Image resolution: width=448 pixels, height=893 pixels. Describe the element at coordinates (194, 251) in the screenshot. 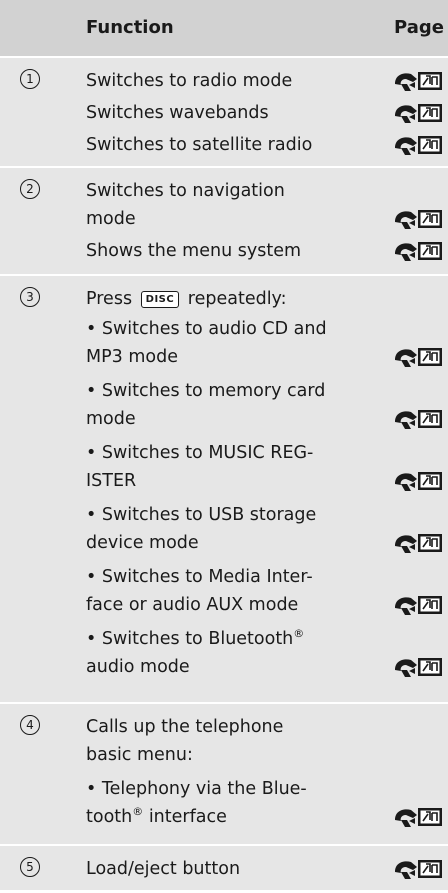

I see `function-text: Shows the menu system` at that location.